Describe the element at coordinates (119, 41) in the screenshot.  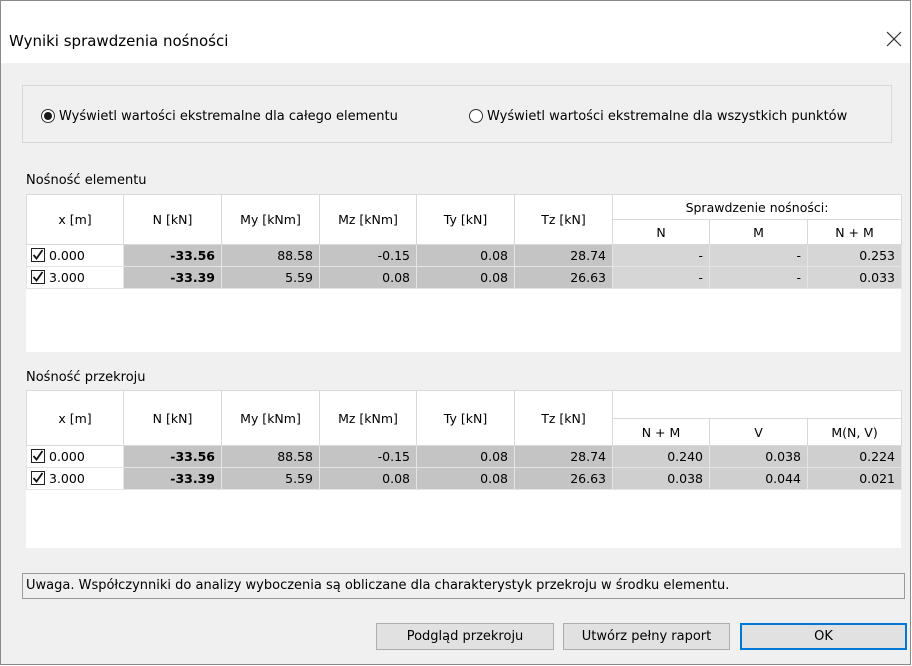
I see `window-title: Wyniki sprawdzenia nośności` at that location.